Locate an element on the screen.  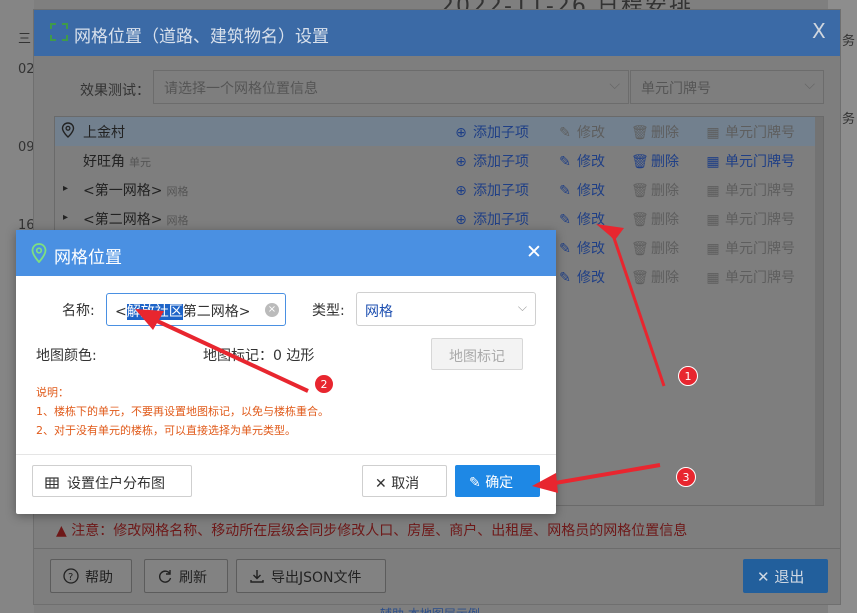
exit-button: ✕ 退出 is located at coordinates (785, 576).